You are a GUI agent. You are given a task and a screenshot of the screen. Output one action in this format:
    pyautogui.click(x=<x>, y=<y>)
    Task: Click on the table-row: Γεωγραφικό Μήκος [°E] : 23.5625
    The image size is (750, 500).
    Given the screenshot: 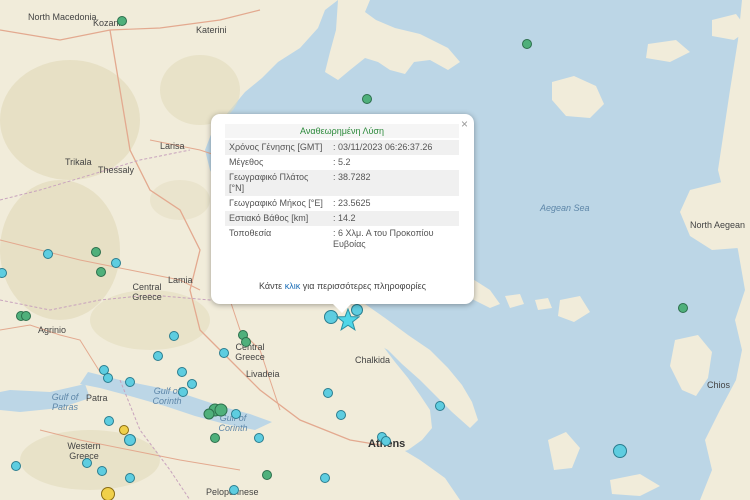 What is the action you would take?
    pyautogui.click(x=342, y=203)
    